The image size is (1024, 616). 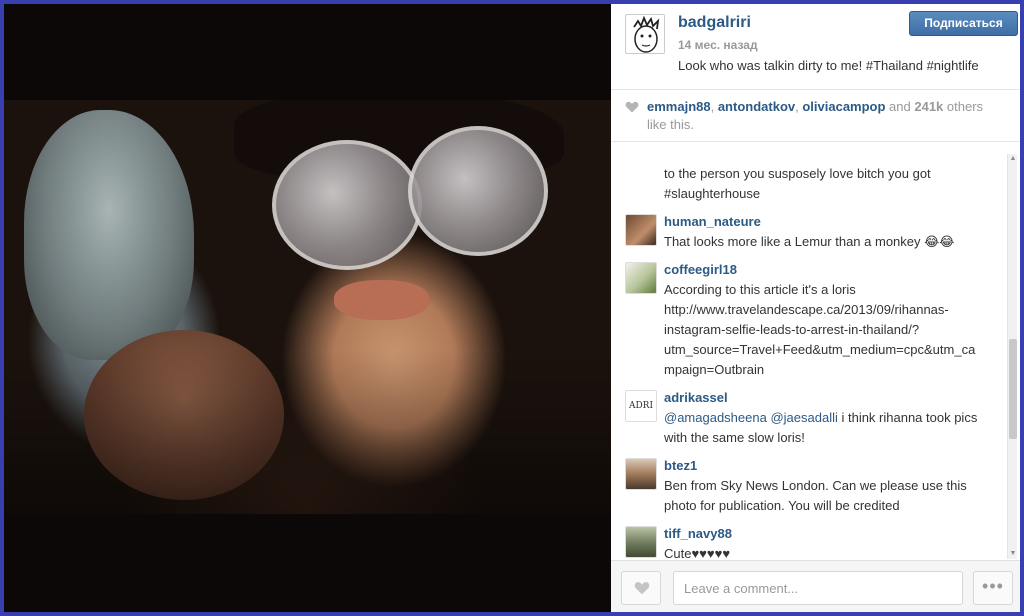 I want to click on mention-link: @jaesadalli, so click(x=803, y=417).